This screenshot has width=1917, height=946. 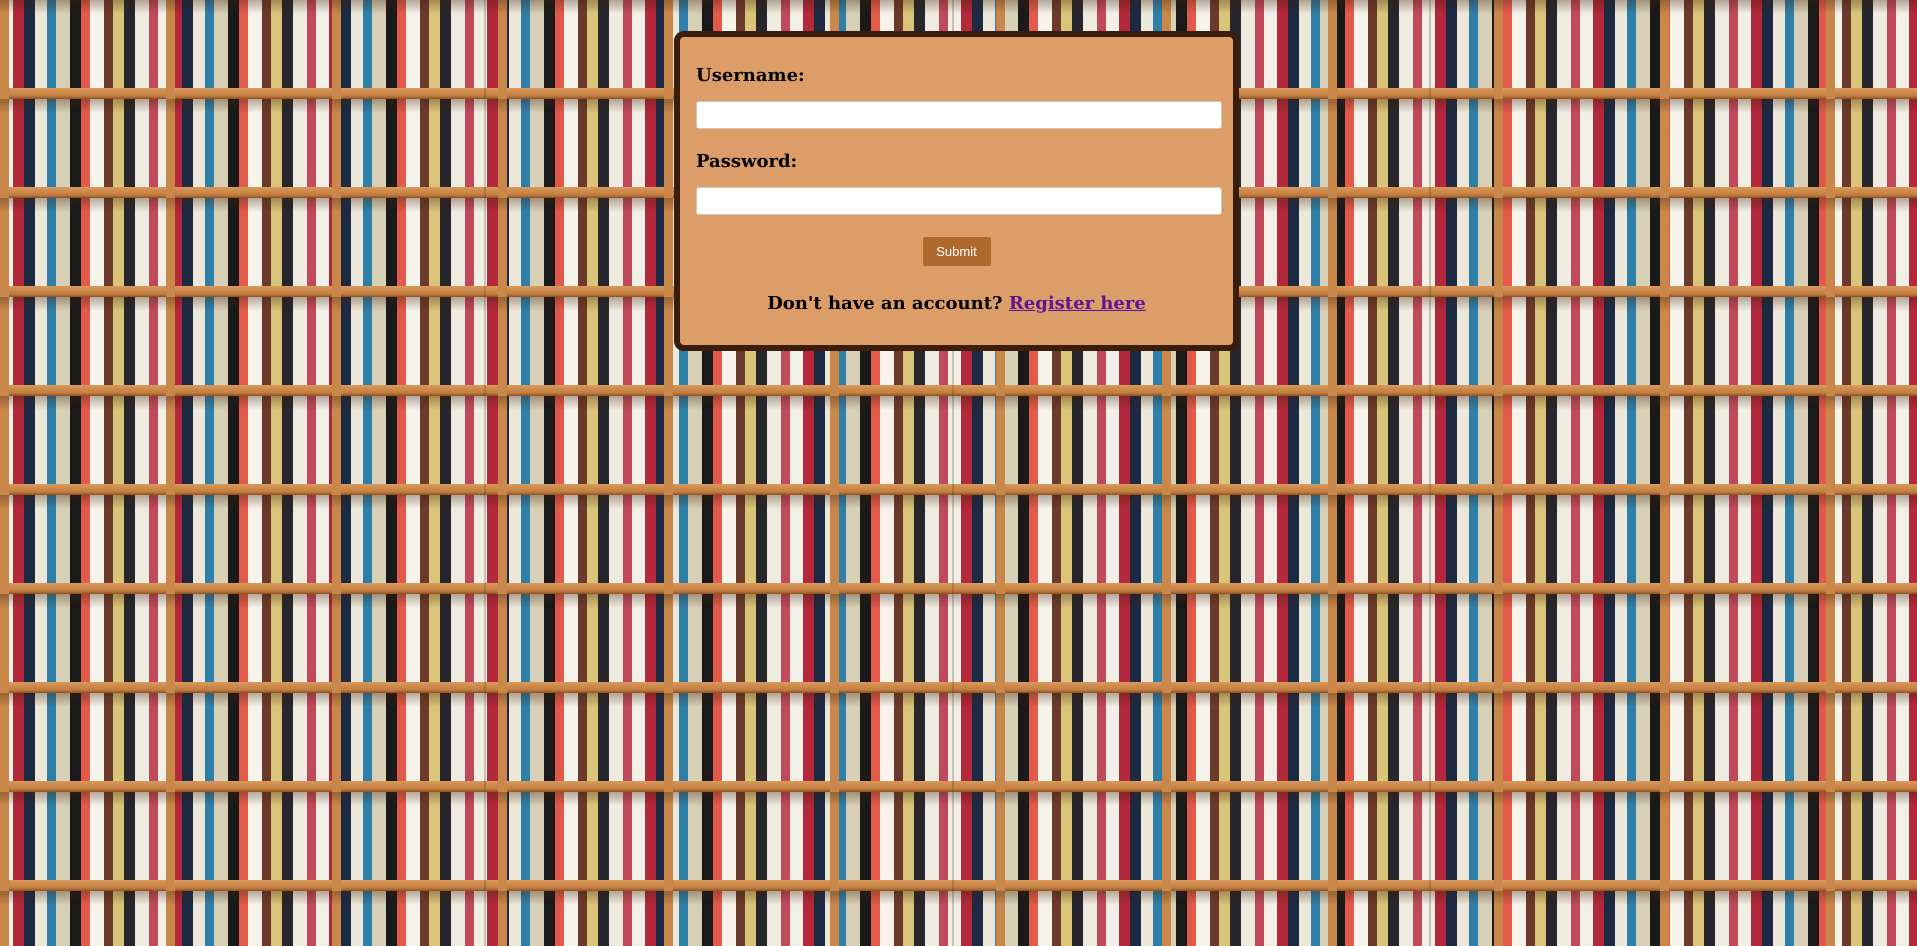 I want to click on register-link: Register here, so click(x=1077, y=303).